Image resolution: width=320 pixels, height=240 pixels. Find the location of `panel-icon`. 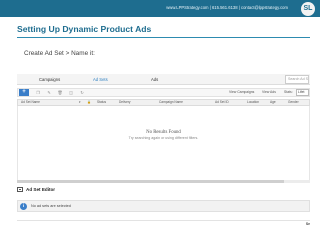

panel-icon is located at coordinates (20, 189).